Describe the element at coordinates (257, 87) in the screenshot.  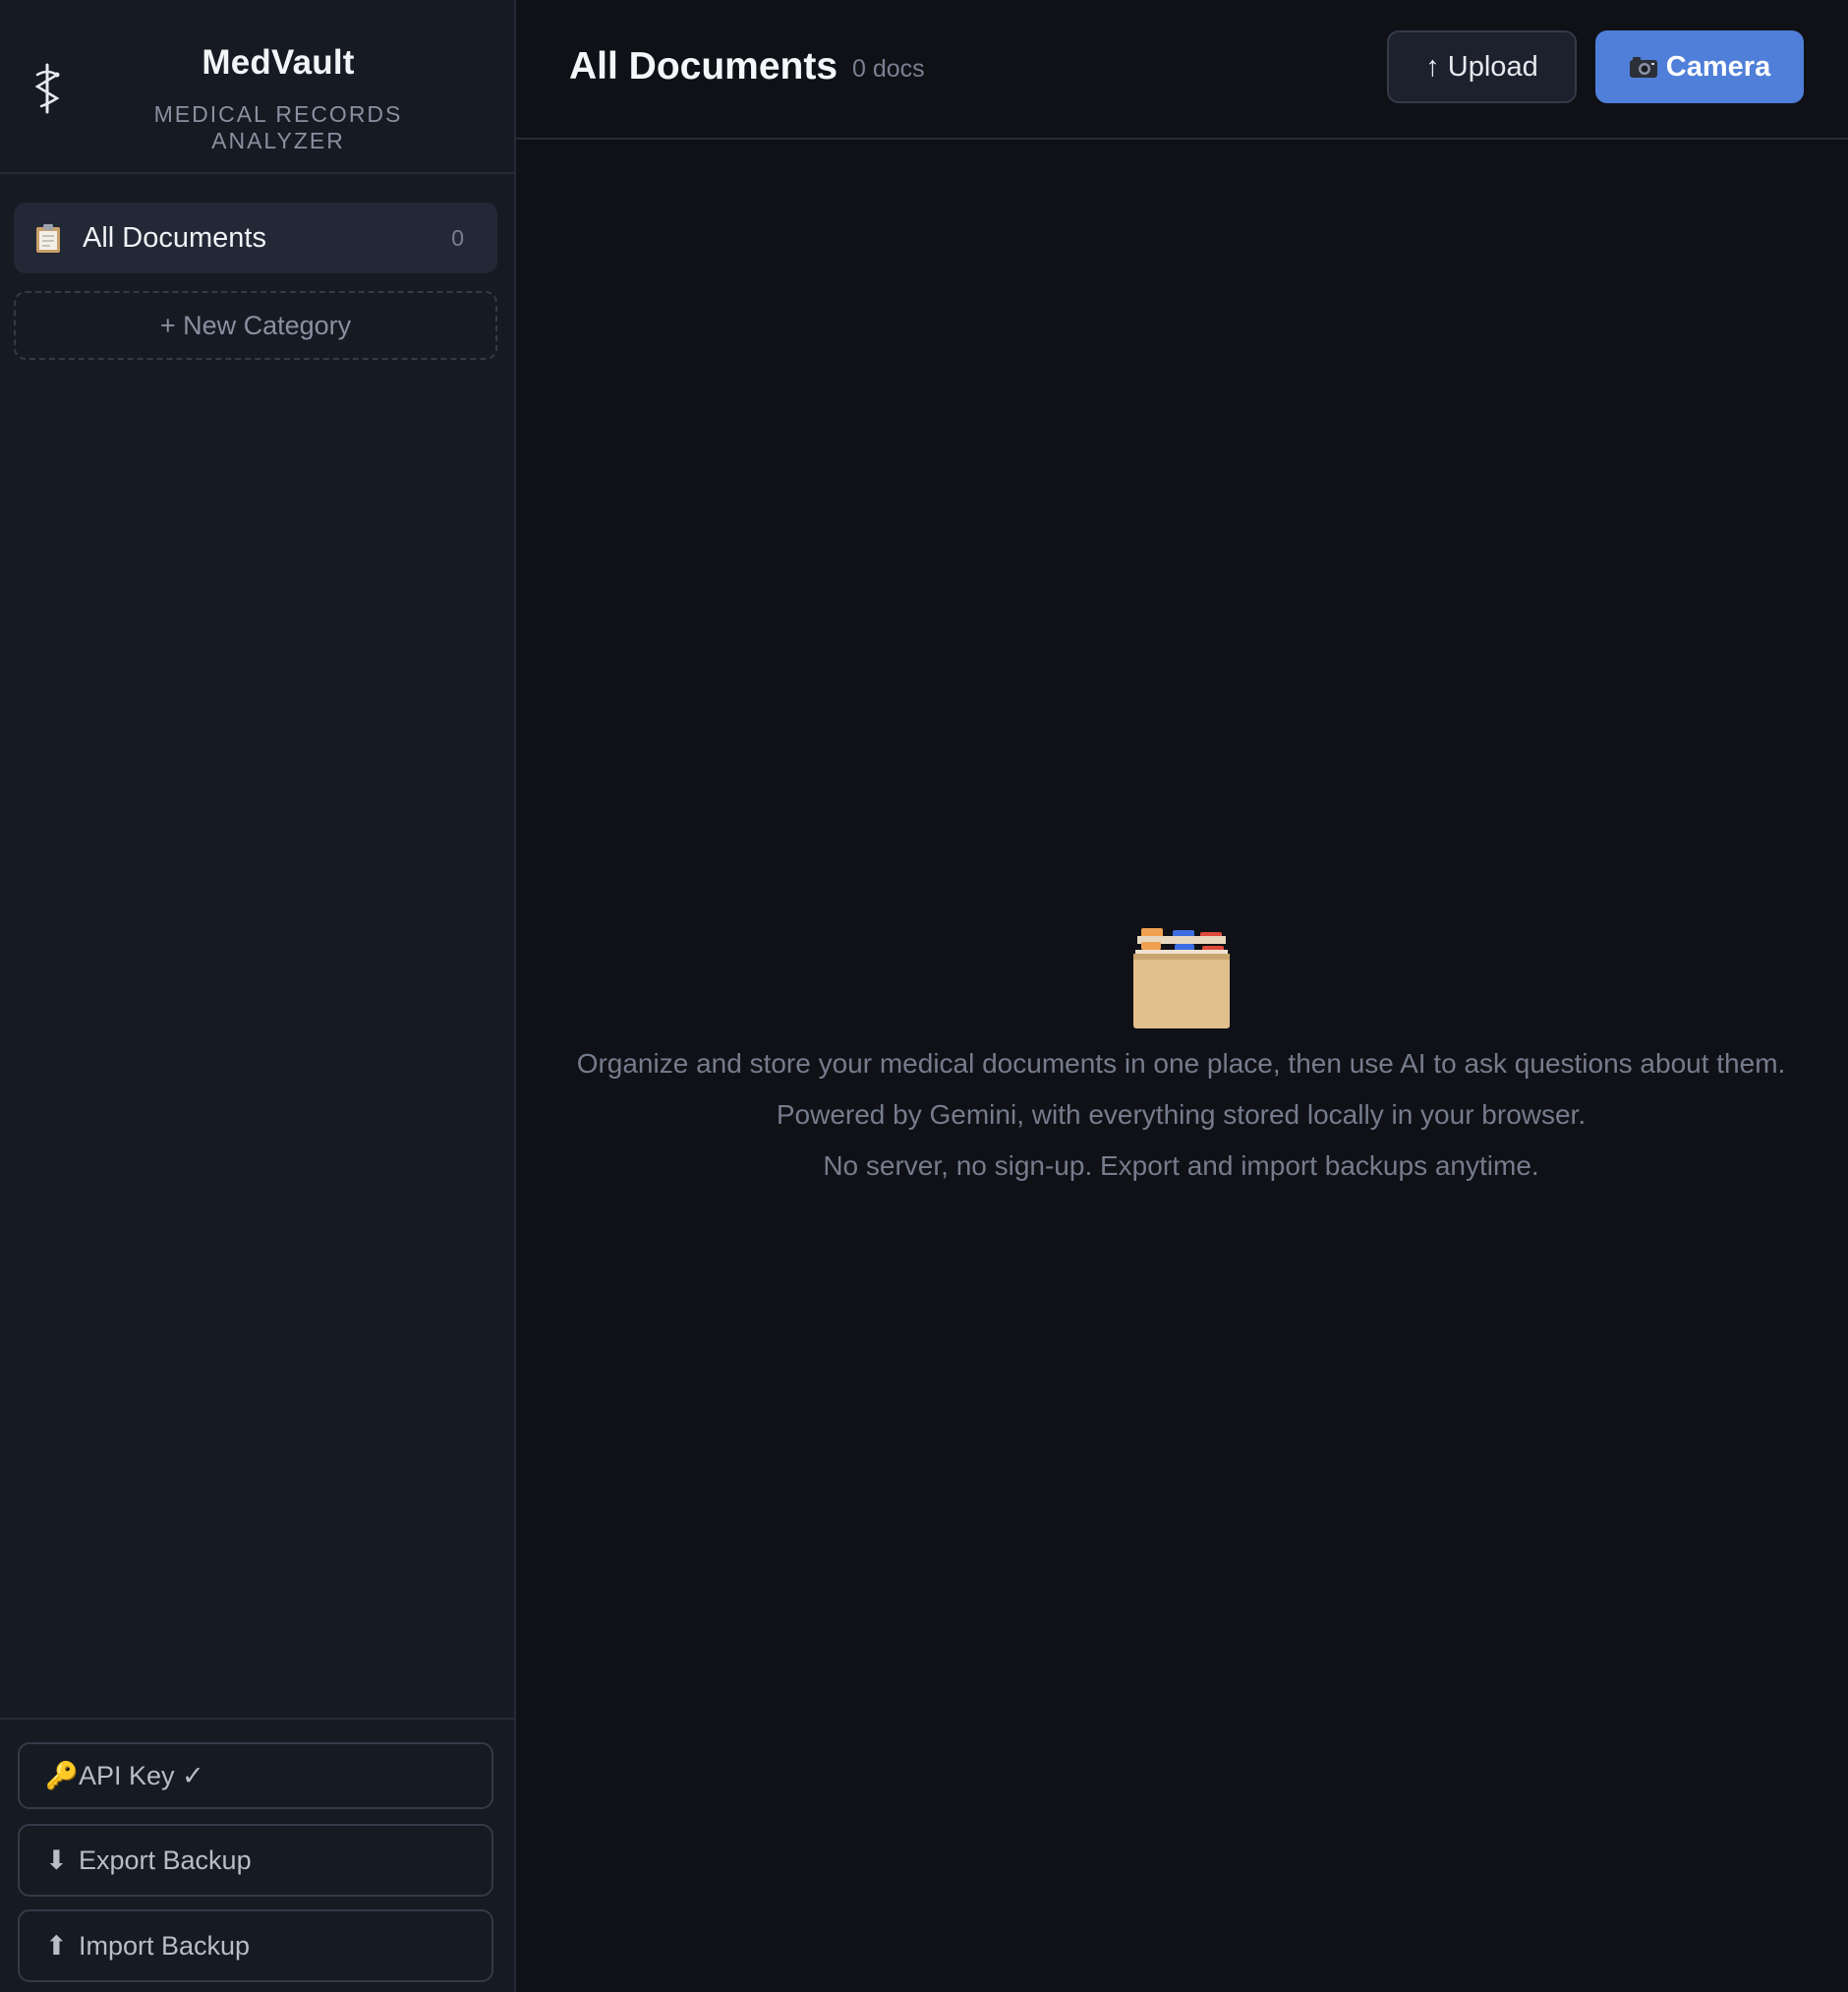
I see `brand-header: MedVault MEDICAL RECORDS ANALYZER` at that location.